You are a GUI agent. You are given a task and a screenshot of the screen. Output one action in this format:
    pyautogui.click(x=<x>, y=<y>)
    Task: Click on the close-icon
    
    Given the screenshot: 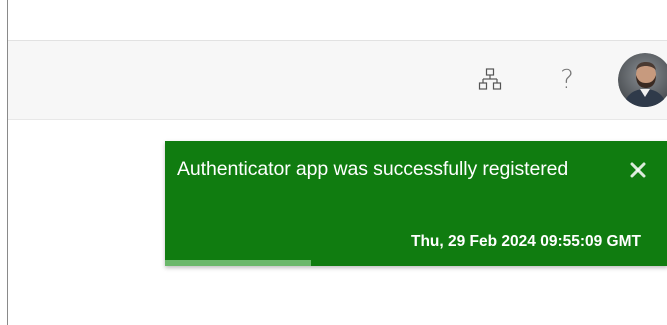 What is the action you would take?
    pyautogui.click(x=638, y=170)
    